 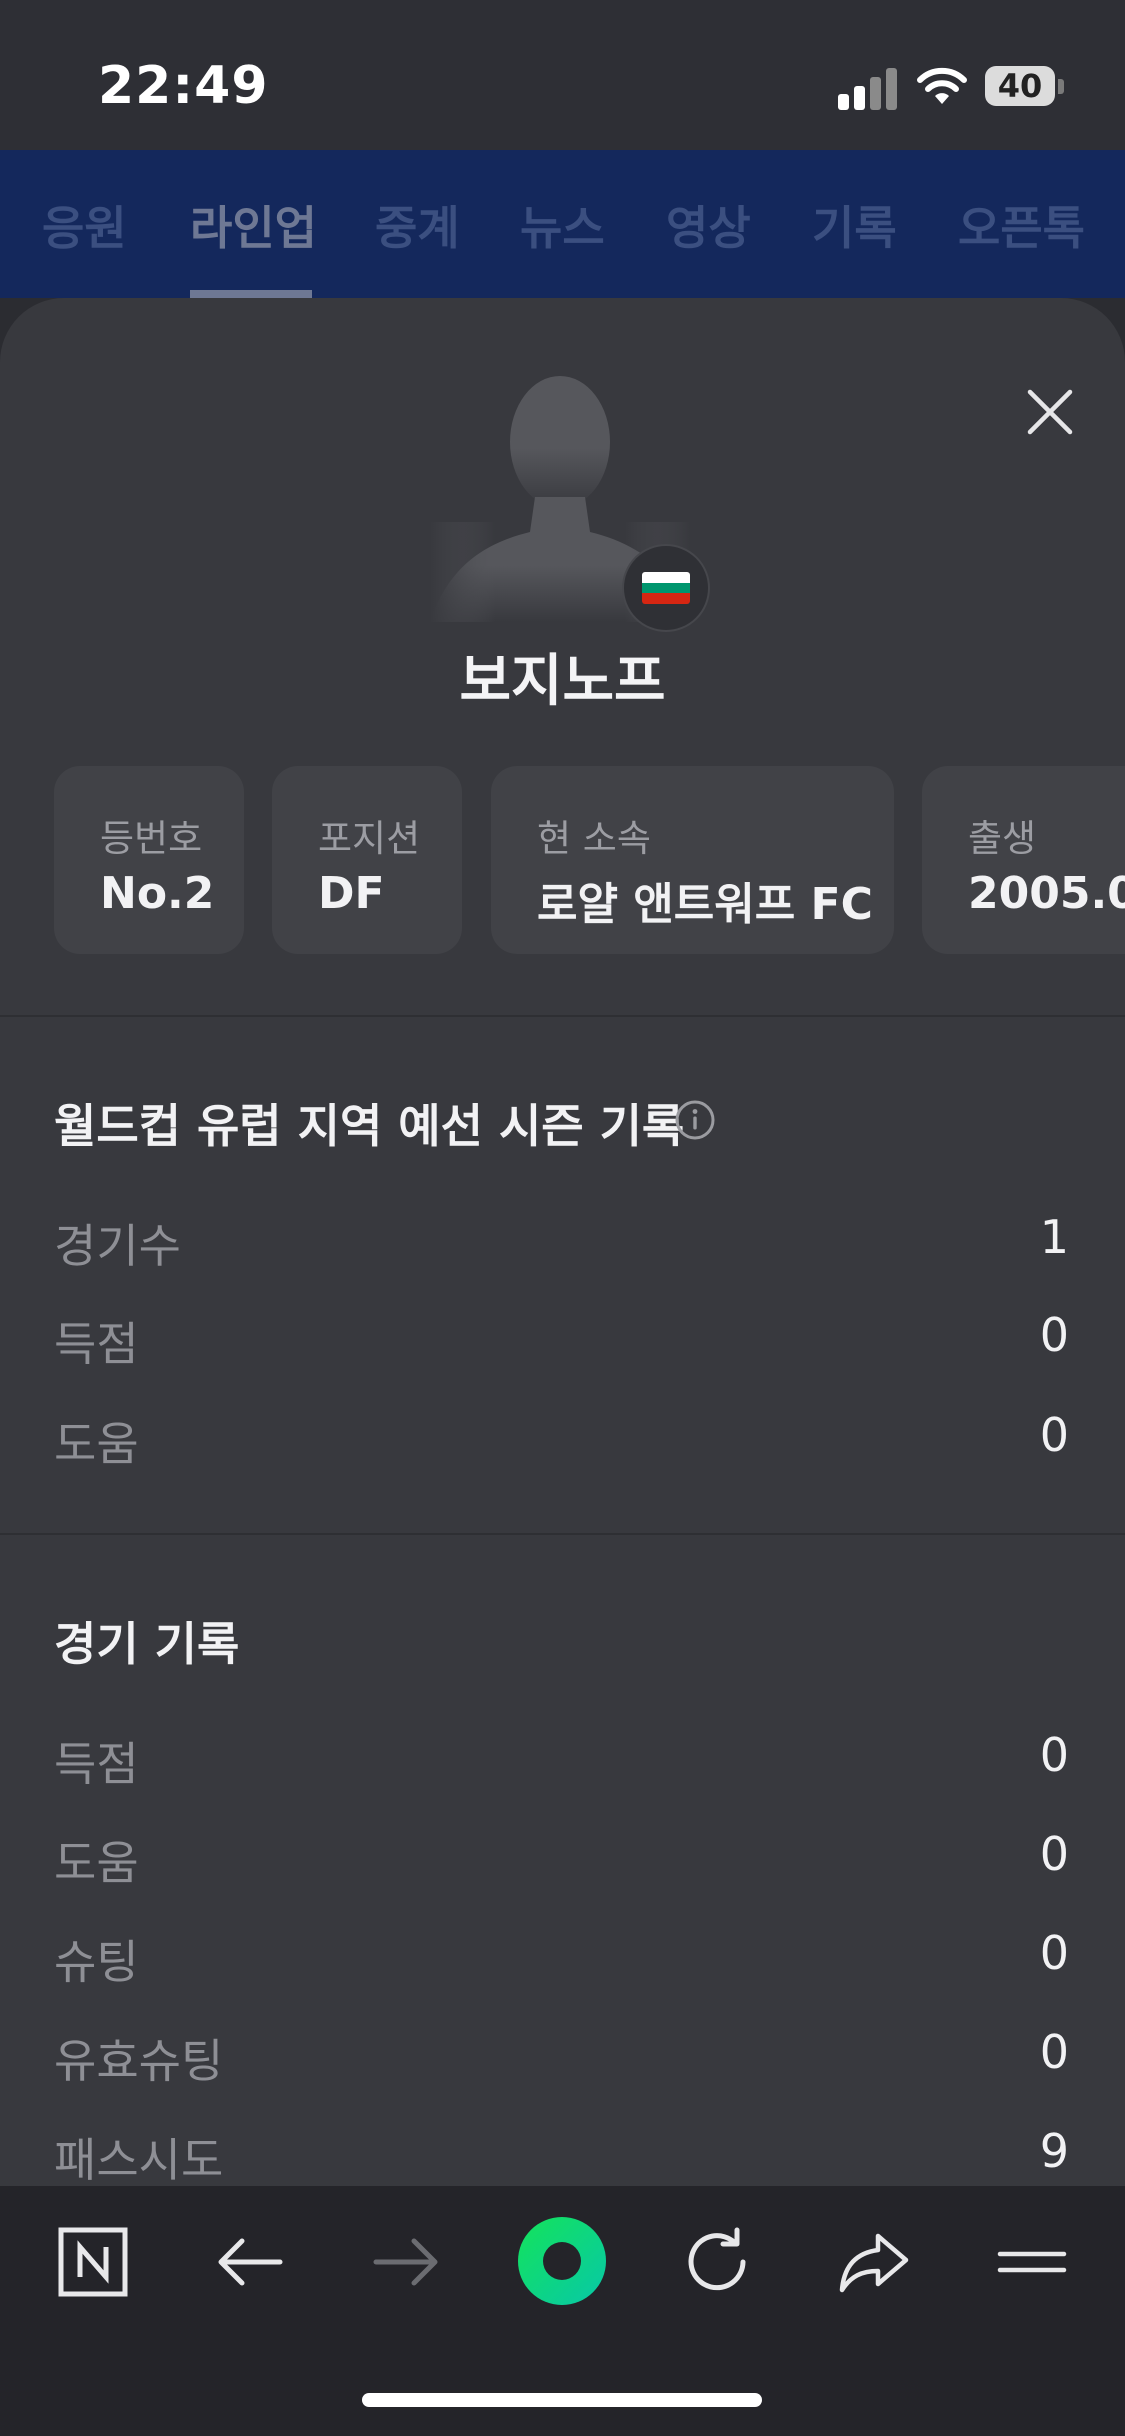 I want to click on match-stats-title: 경기 기록, so click(x=147, y=1644).